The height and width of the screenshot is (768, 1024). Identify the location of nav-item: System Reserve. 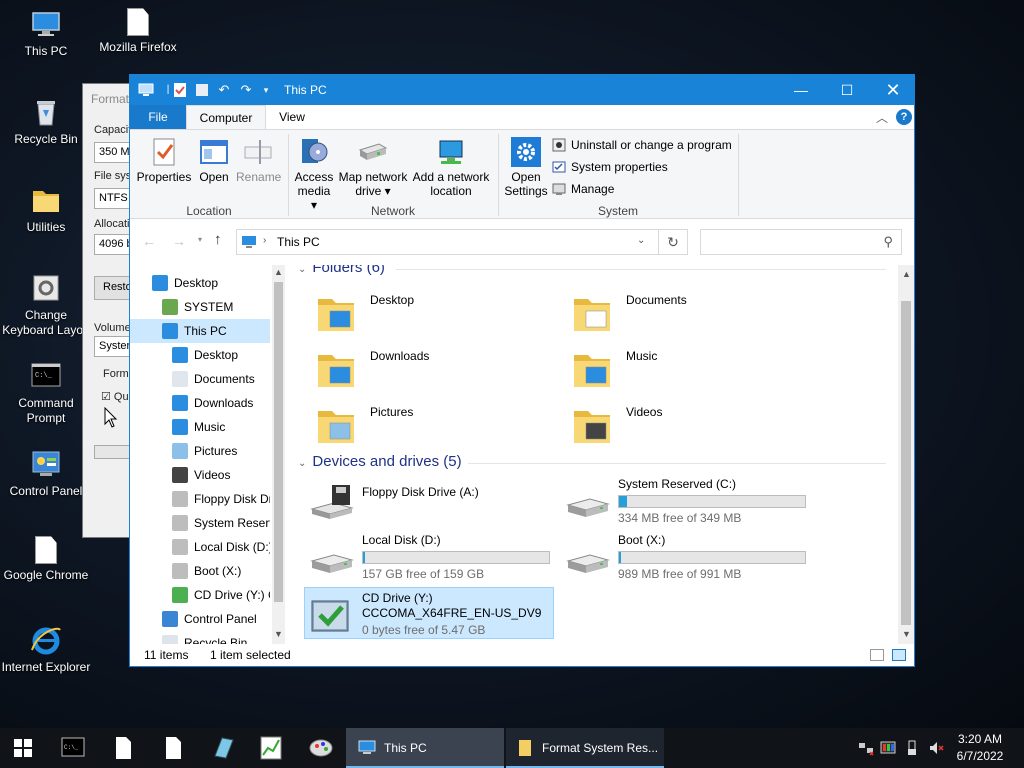
(200, 523).